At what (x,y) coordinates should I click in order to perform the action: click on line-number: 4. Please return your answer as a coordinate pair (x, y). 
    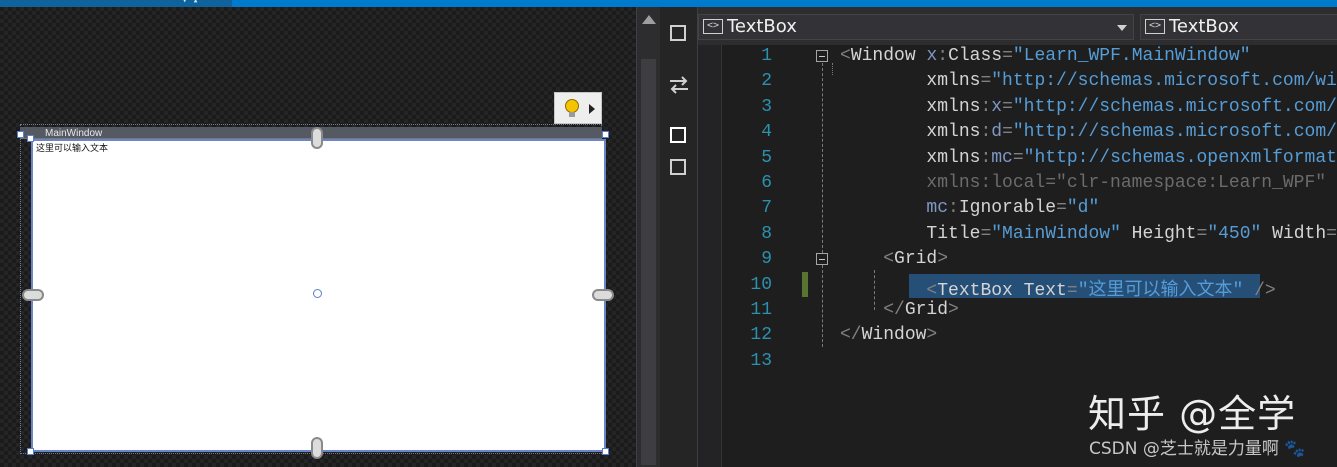
    Looking at the image, I should click on (766, 132).